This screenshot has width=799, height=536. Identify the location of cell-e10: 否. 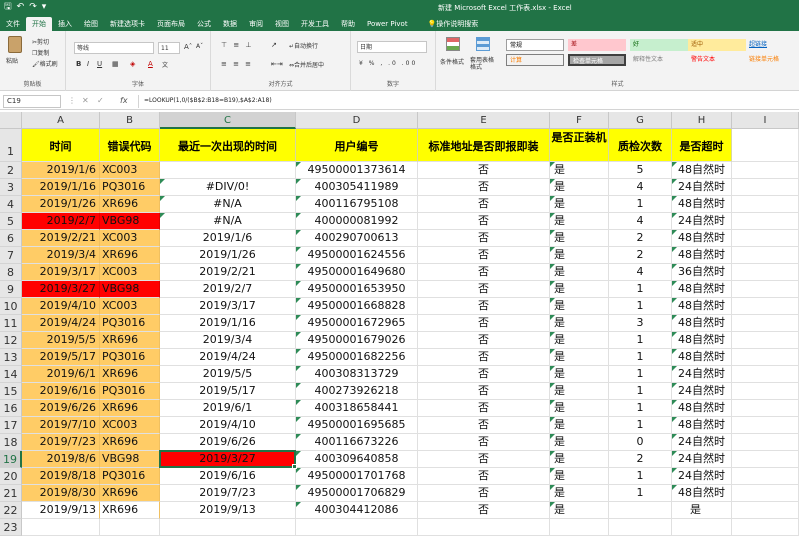
(484, 306).